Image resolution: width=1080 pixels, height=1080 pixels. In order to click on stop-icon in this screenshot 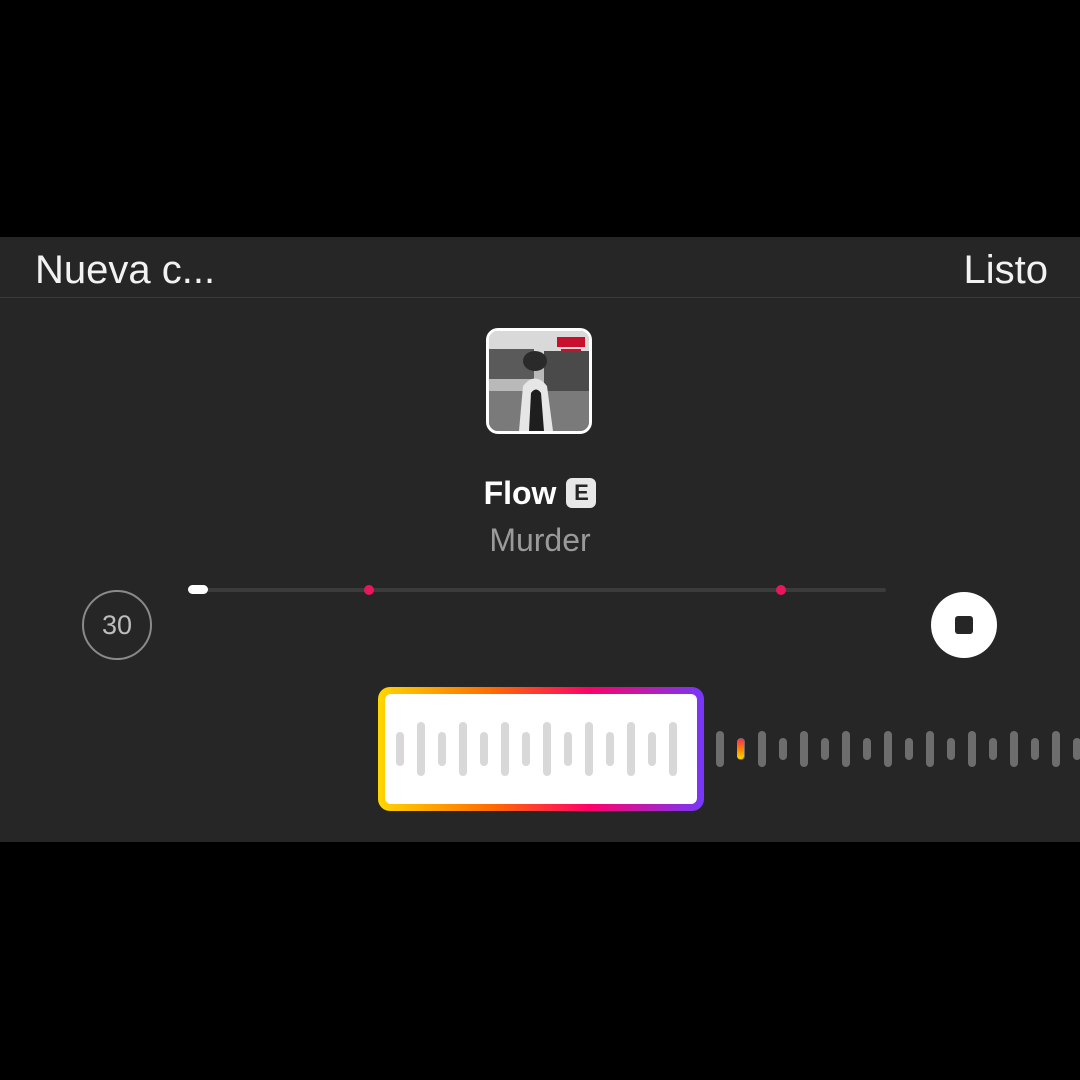, I will do `click(964, 625)`.